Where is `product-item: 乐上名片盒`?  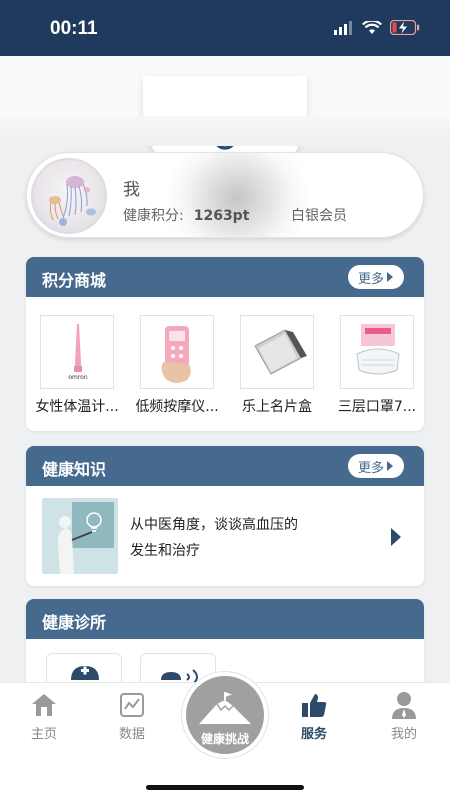
product-item: 乐上名片盒 is located at coordinates (277, 365).